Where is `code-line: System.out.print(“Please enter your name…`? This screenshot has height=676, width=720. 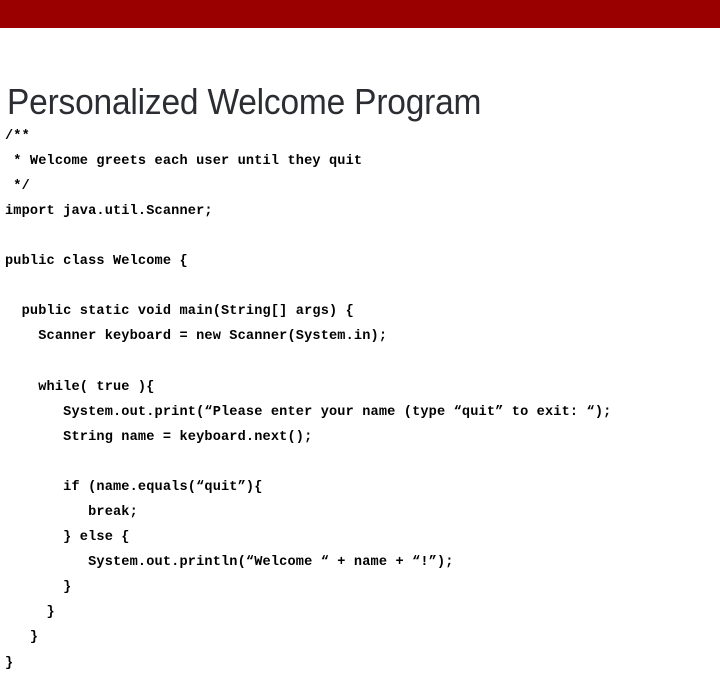
code-line: System.out.print(“Please enter your name… is located at coordinates (308, 412).